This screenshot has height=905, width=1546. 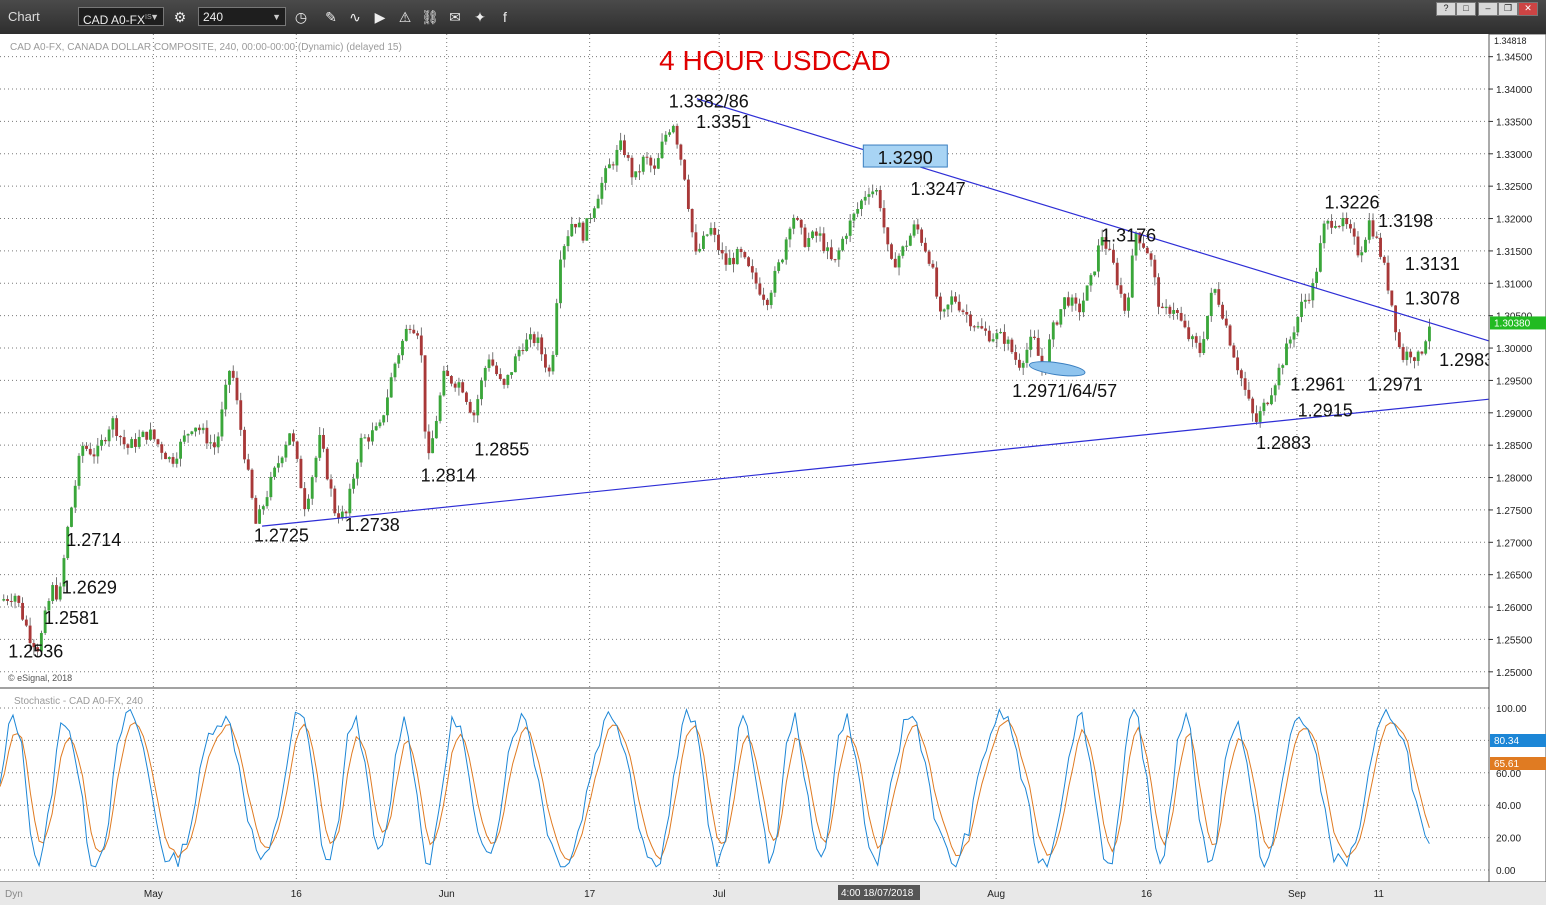 I want to click on crosshair-date: 4:00 18/07/2018, so click(x=877, y=893).